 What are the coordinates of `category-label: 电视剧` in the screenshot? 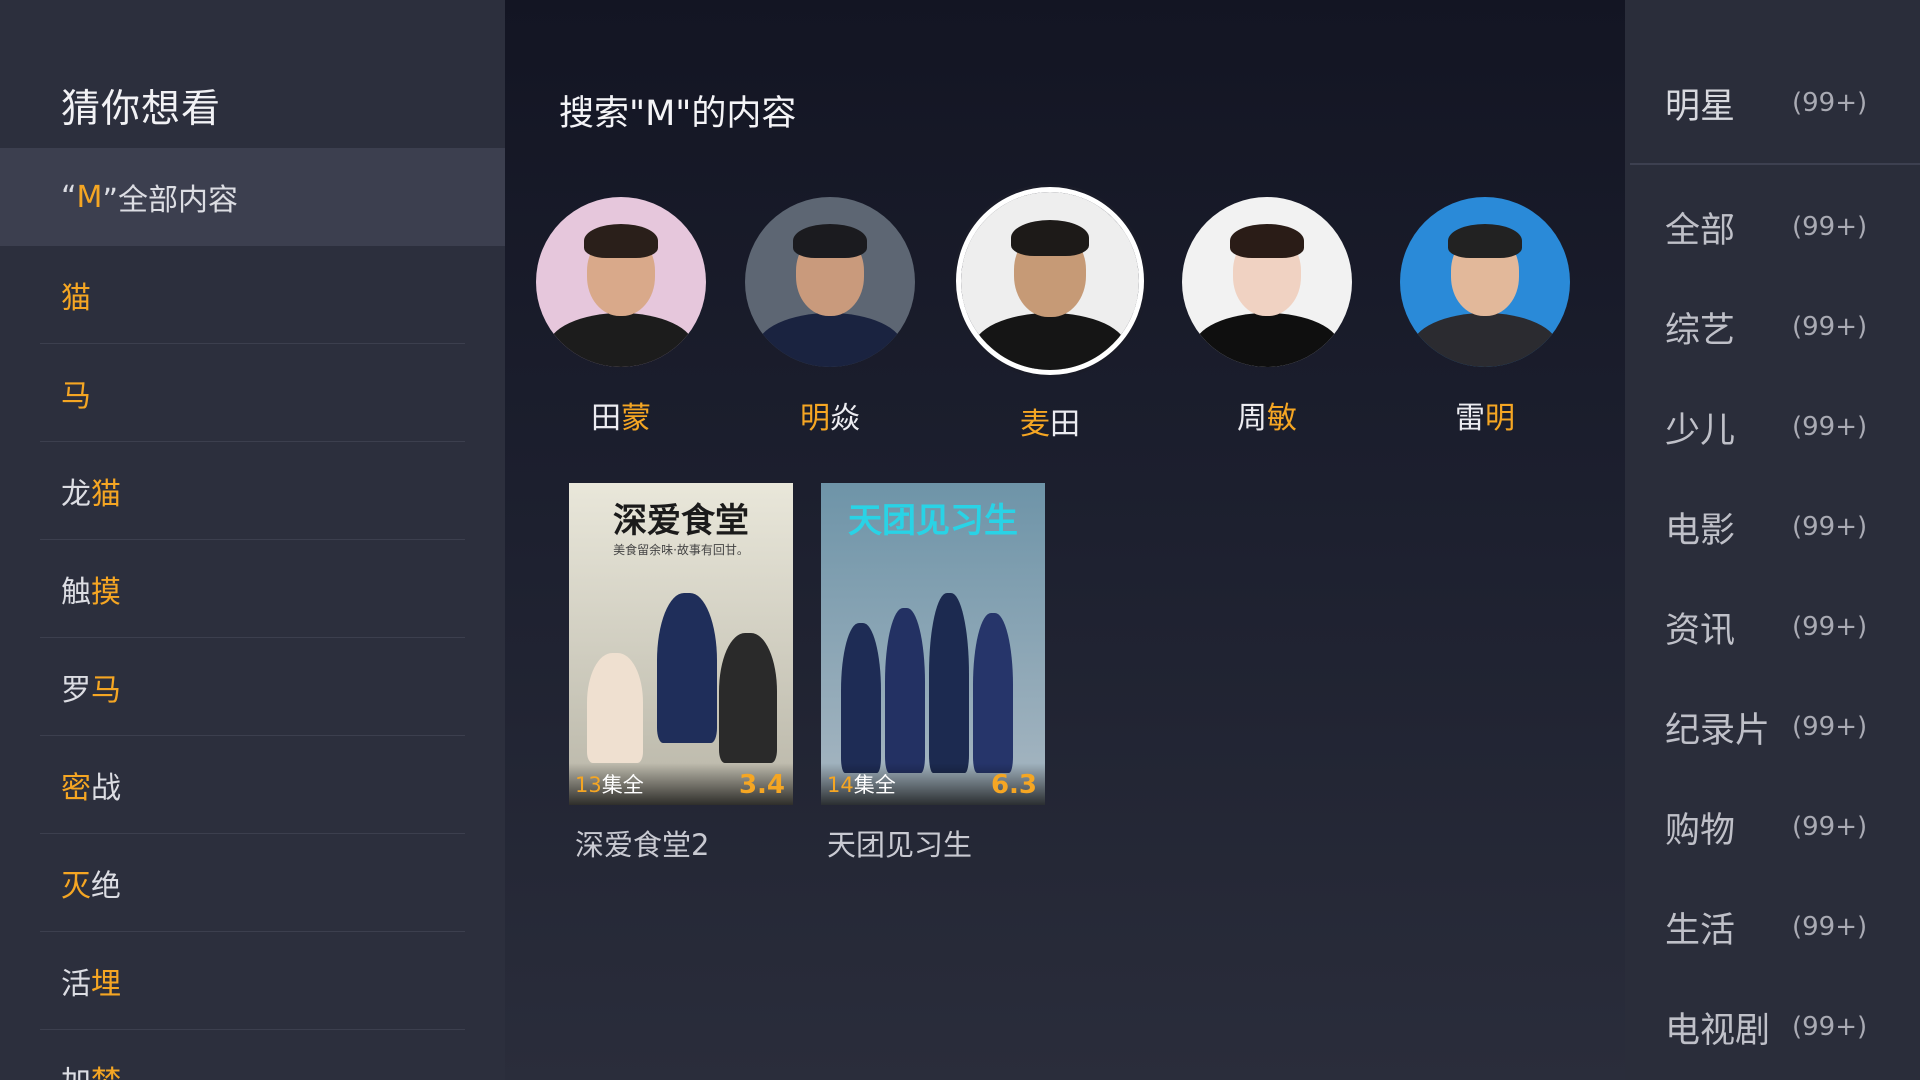 It's located at (1718, 1030).